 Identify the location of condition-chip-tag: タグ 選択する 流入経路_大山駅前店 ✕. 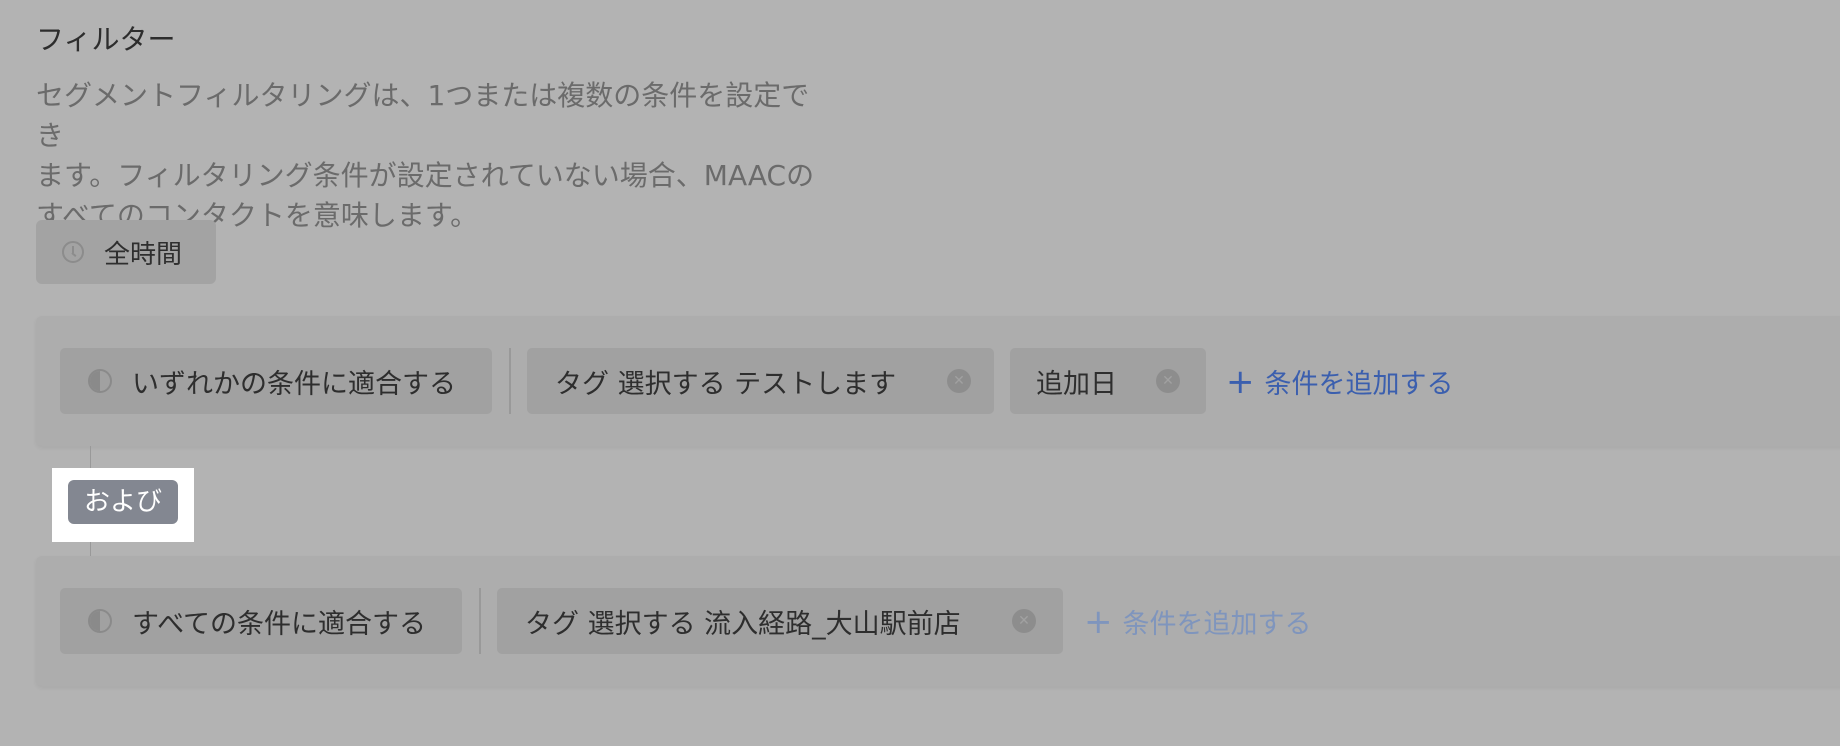
(780, 621).